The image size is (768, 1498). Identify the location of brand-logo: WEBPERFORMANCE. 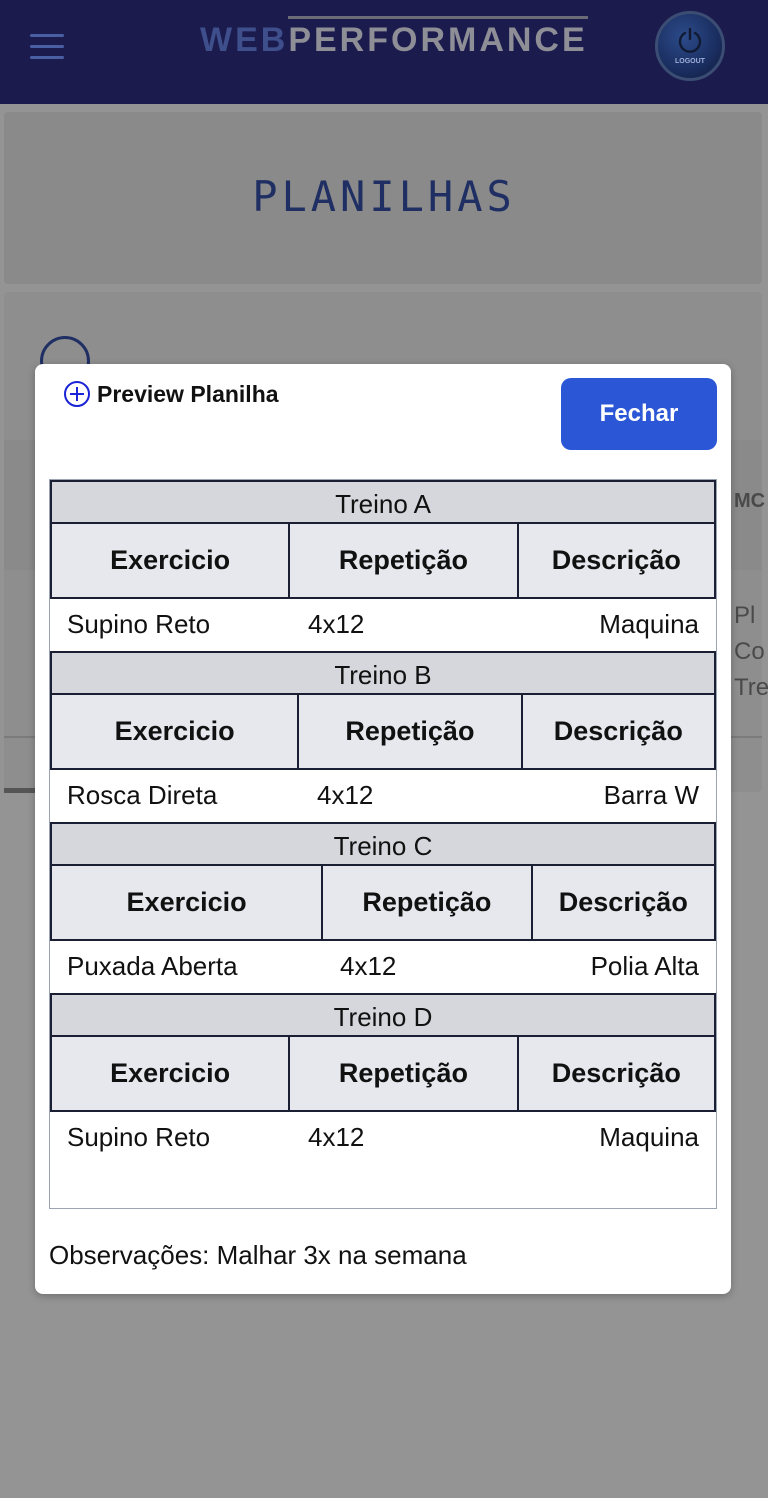
(394, 38).